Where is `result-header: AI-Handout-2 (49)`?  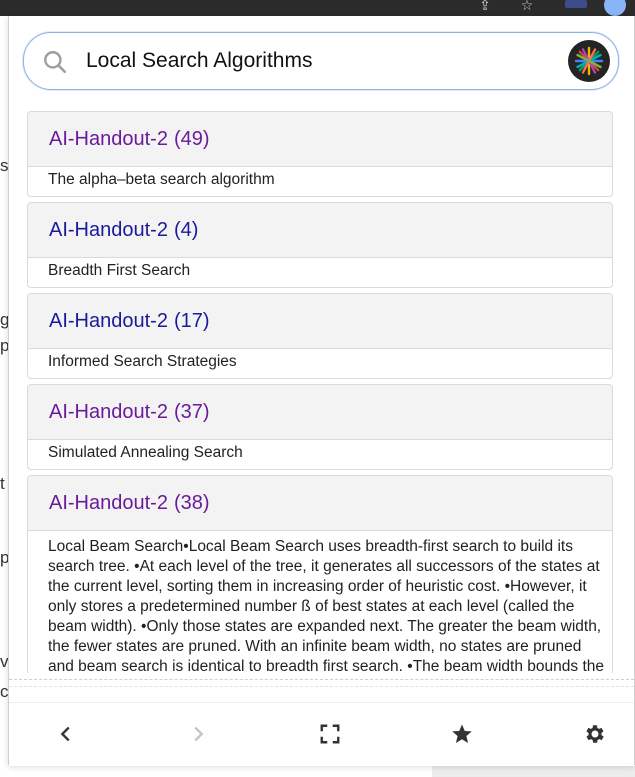 result-header: AI-Handout-2 (49) is located at coordinates (320, 139).